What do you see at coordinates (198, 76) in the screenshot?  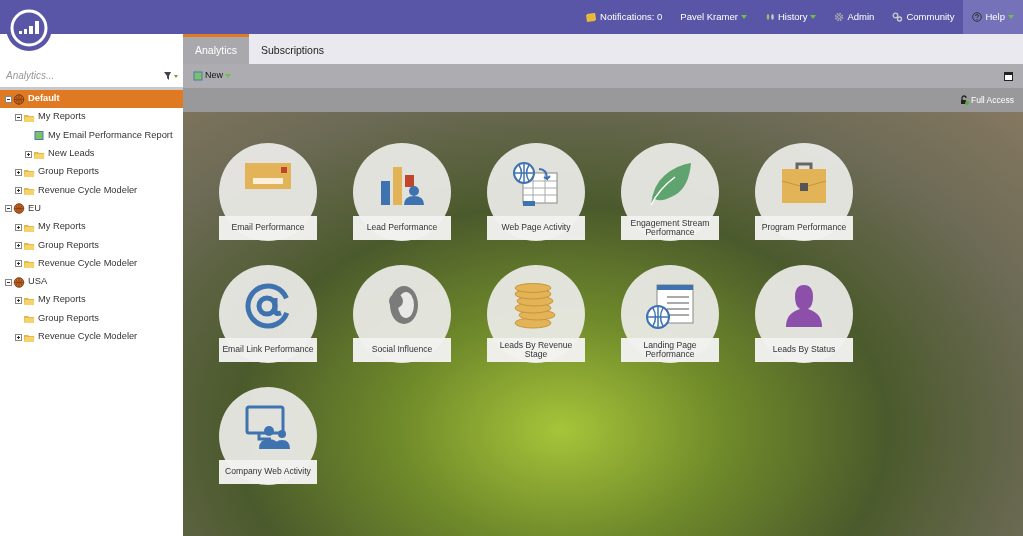 I see `new-report-icon` at bounding box center [198, 76].